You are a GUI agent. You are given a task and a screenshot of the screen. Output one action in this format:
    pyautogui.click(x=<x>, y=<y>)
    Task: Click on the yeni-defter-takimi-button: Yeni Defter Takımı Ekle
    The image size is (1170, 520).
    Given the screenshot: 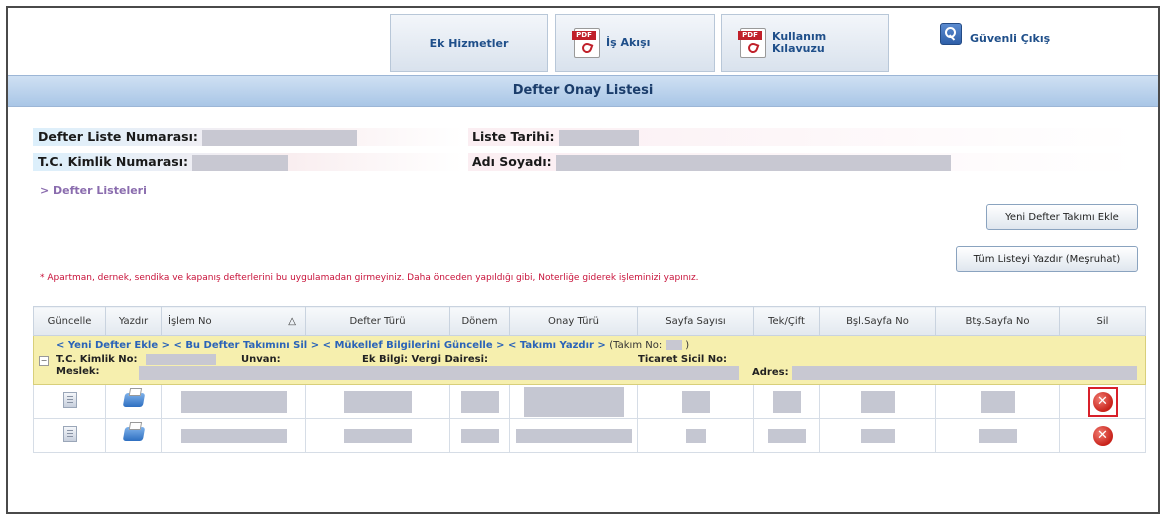 What is the action you would take?
    pyautogui.click(x=1062, y=217)
    